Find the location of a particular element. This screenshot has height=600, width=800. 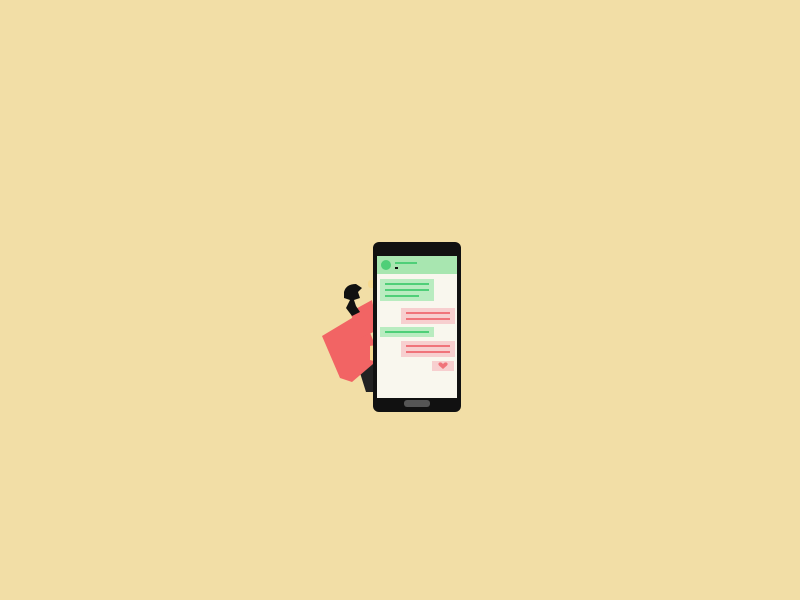

avatar-icon is located at coordinates (386, 265).